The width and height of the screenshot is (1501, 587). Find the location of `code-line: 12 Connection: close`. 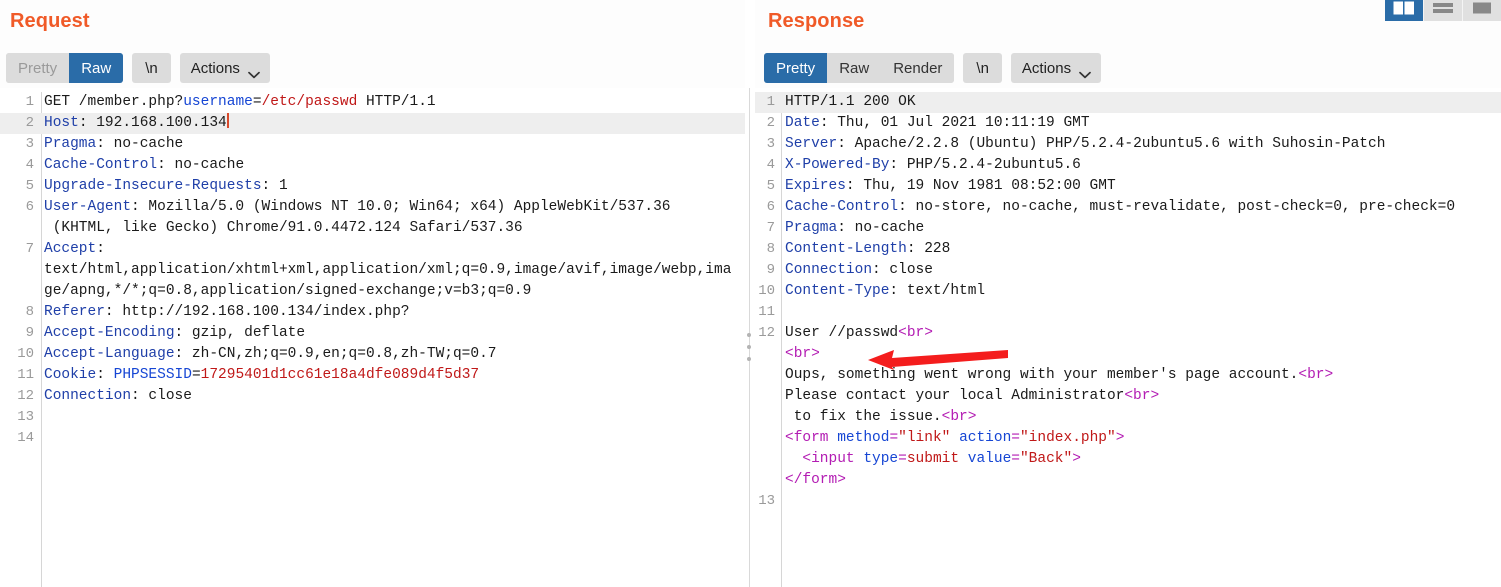

code-line: 12 Connection: close is located at coordinates (372, 396).